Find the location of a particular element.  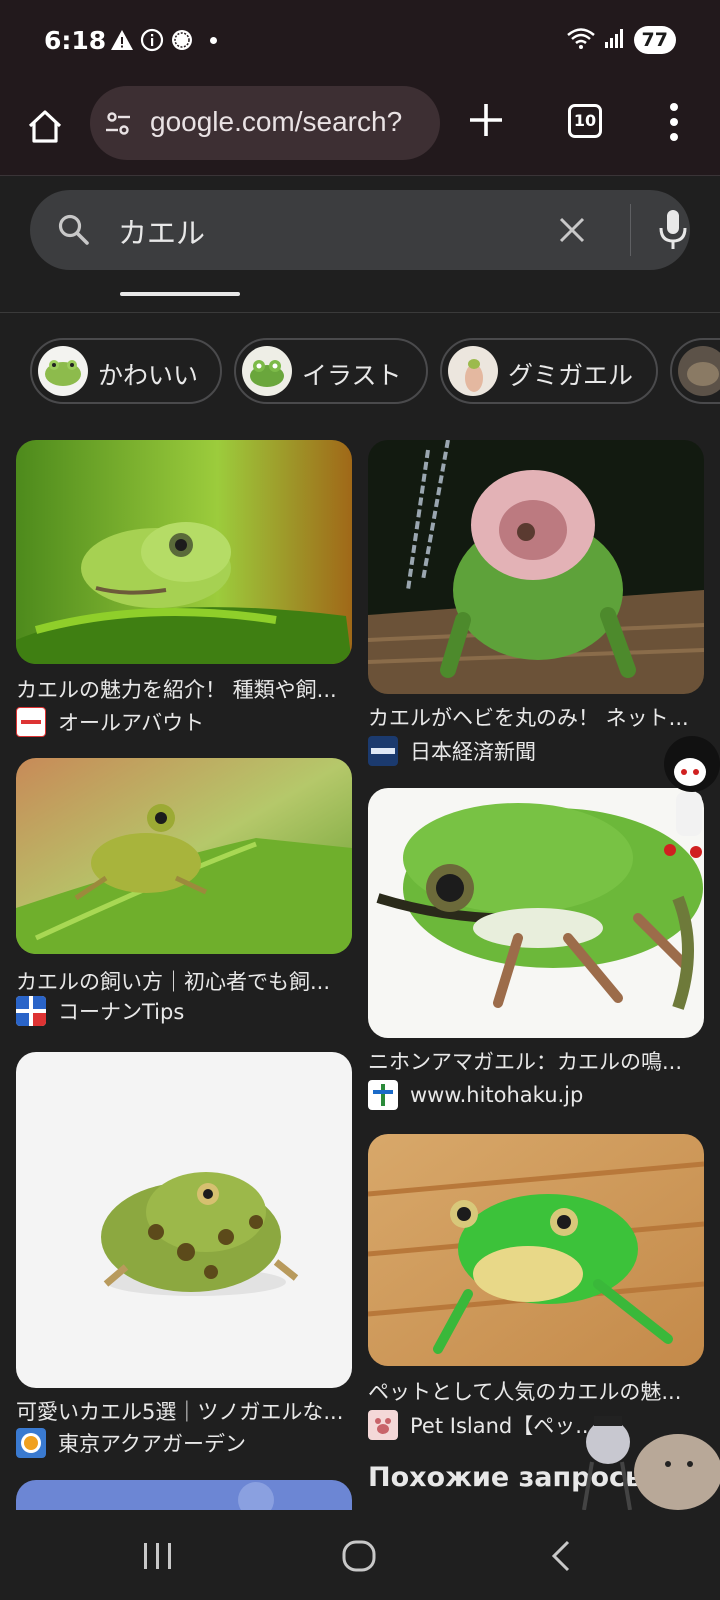

status-right-icons: 77 is located at coordinates (621, 40).